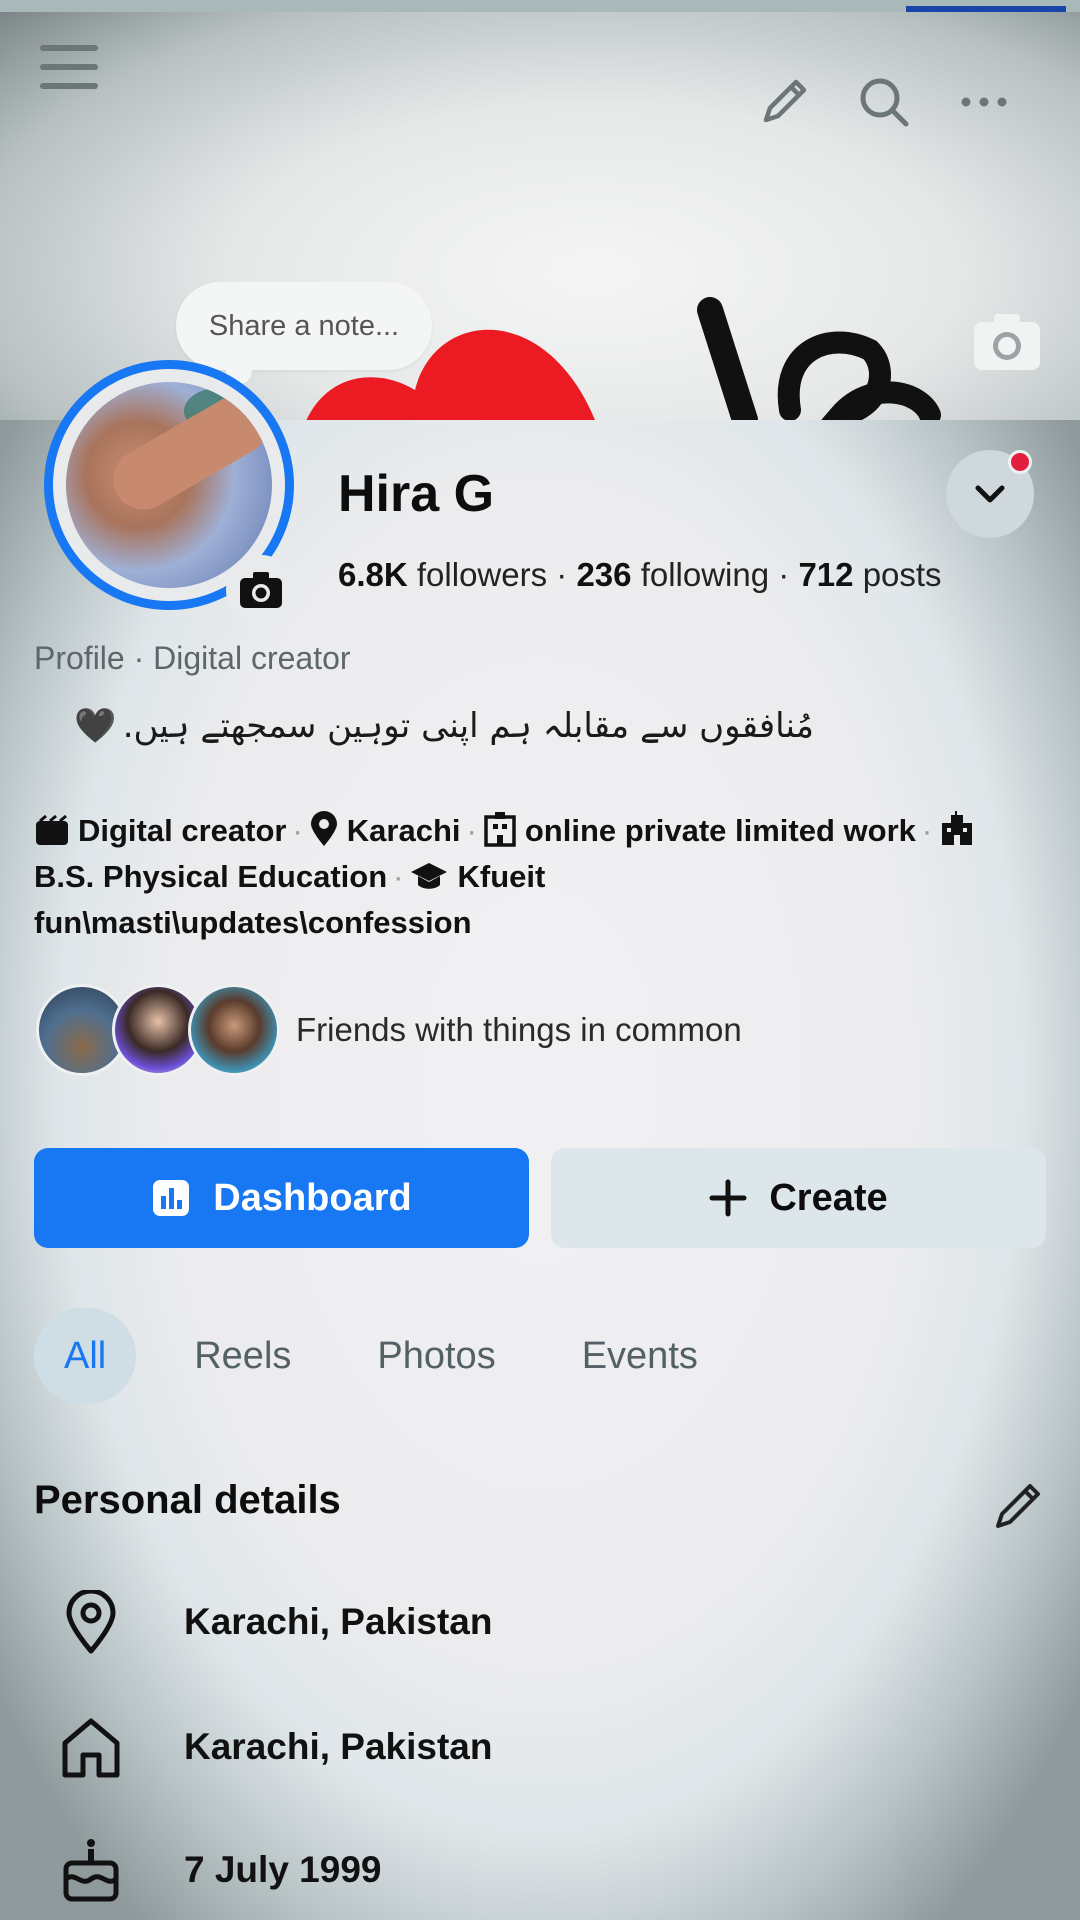 Image resolution: width=1080 pixels, height=1920 pixels. I want to click on profile-tabs: All Reels Photos Events, so click(395, 1356).